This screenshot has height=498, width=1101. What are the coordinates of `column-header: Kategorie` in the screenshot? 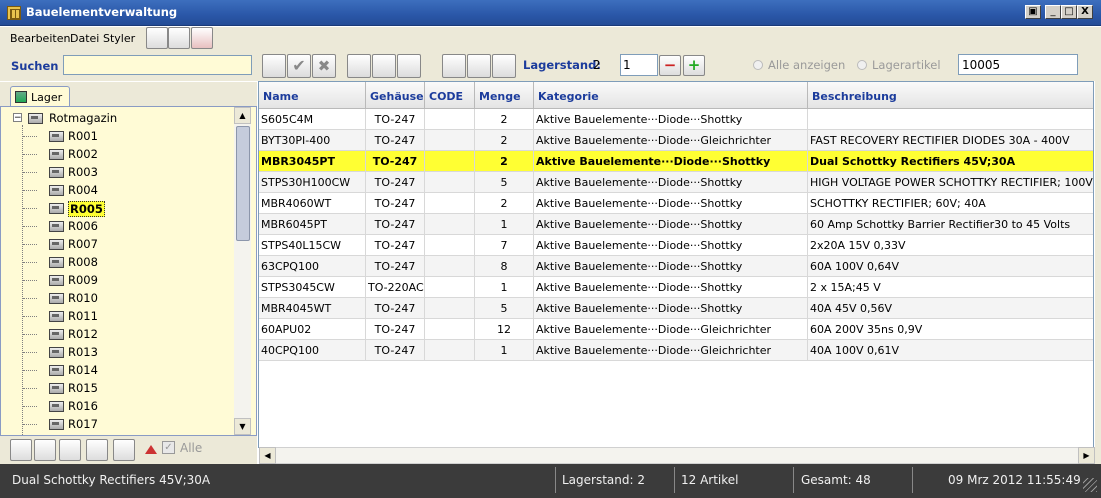 It's located at (671, 95).